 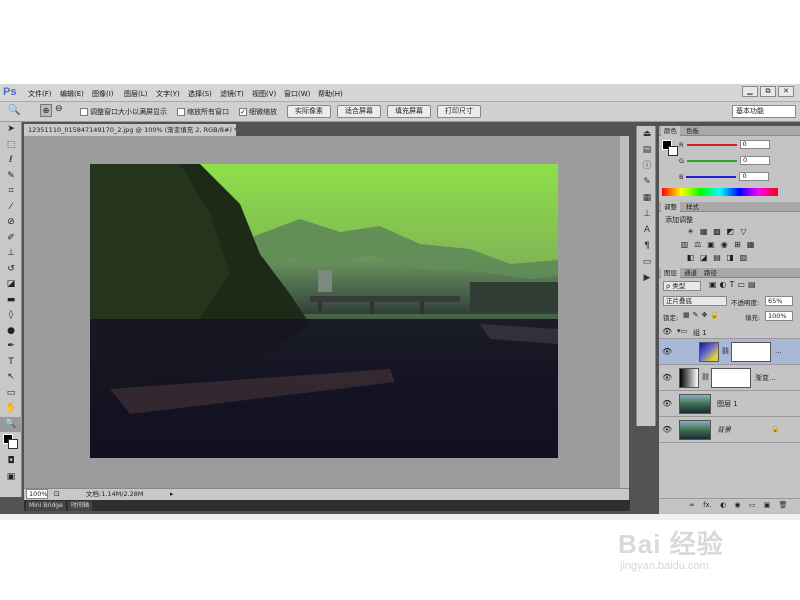 I want to click on zoom-in-icon: ⊕, so click(x=46, y=110).